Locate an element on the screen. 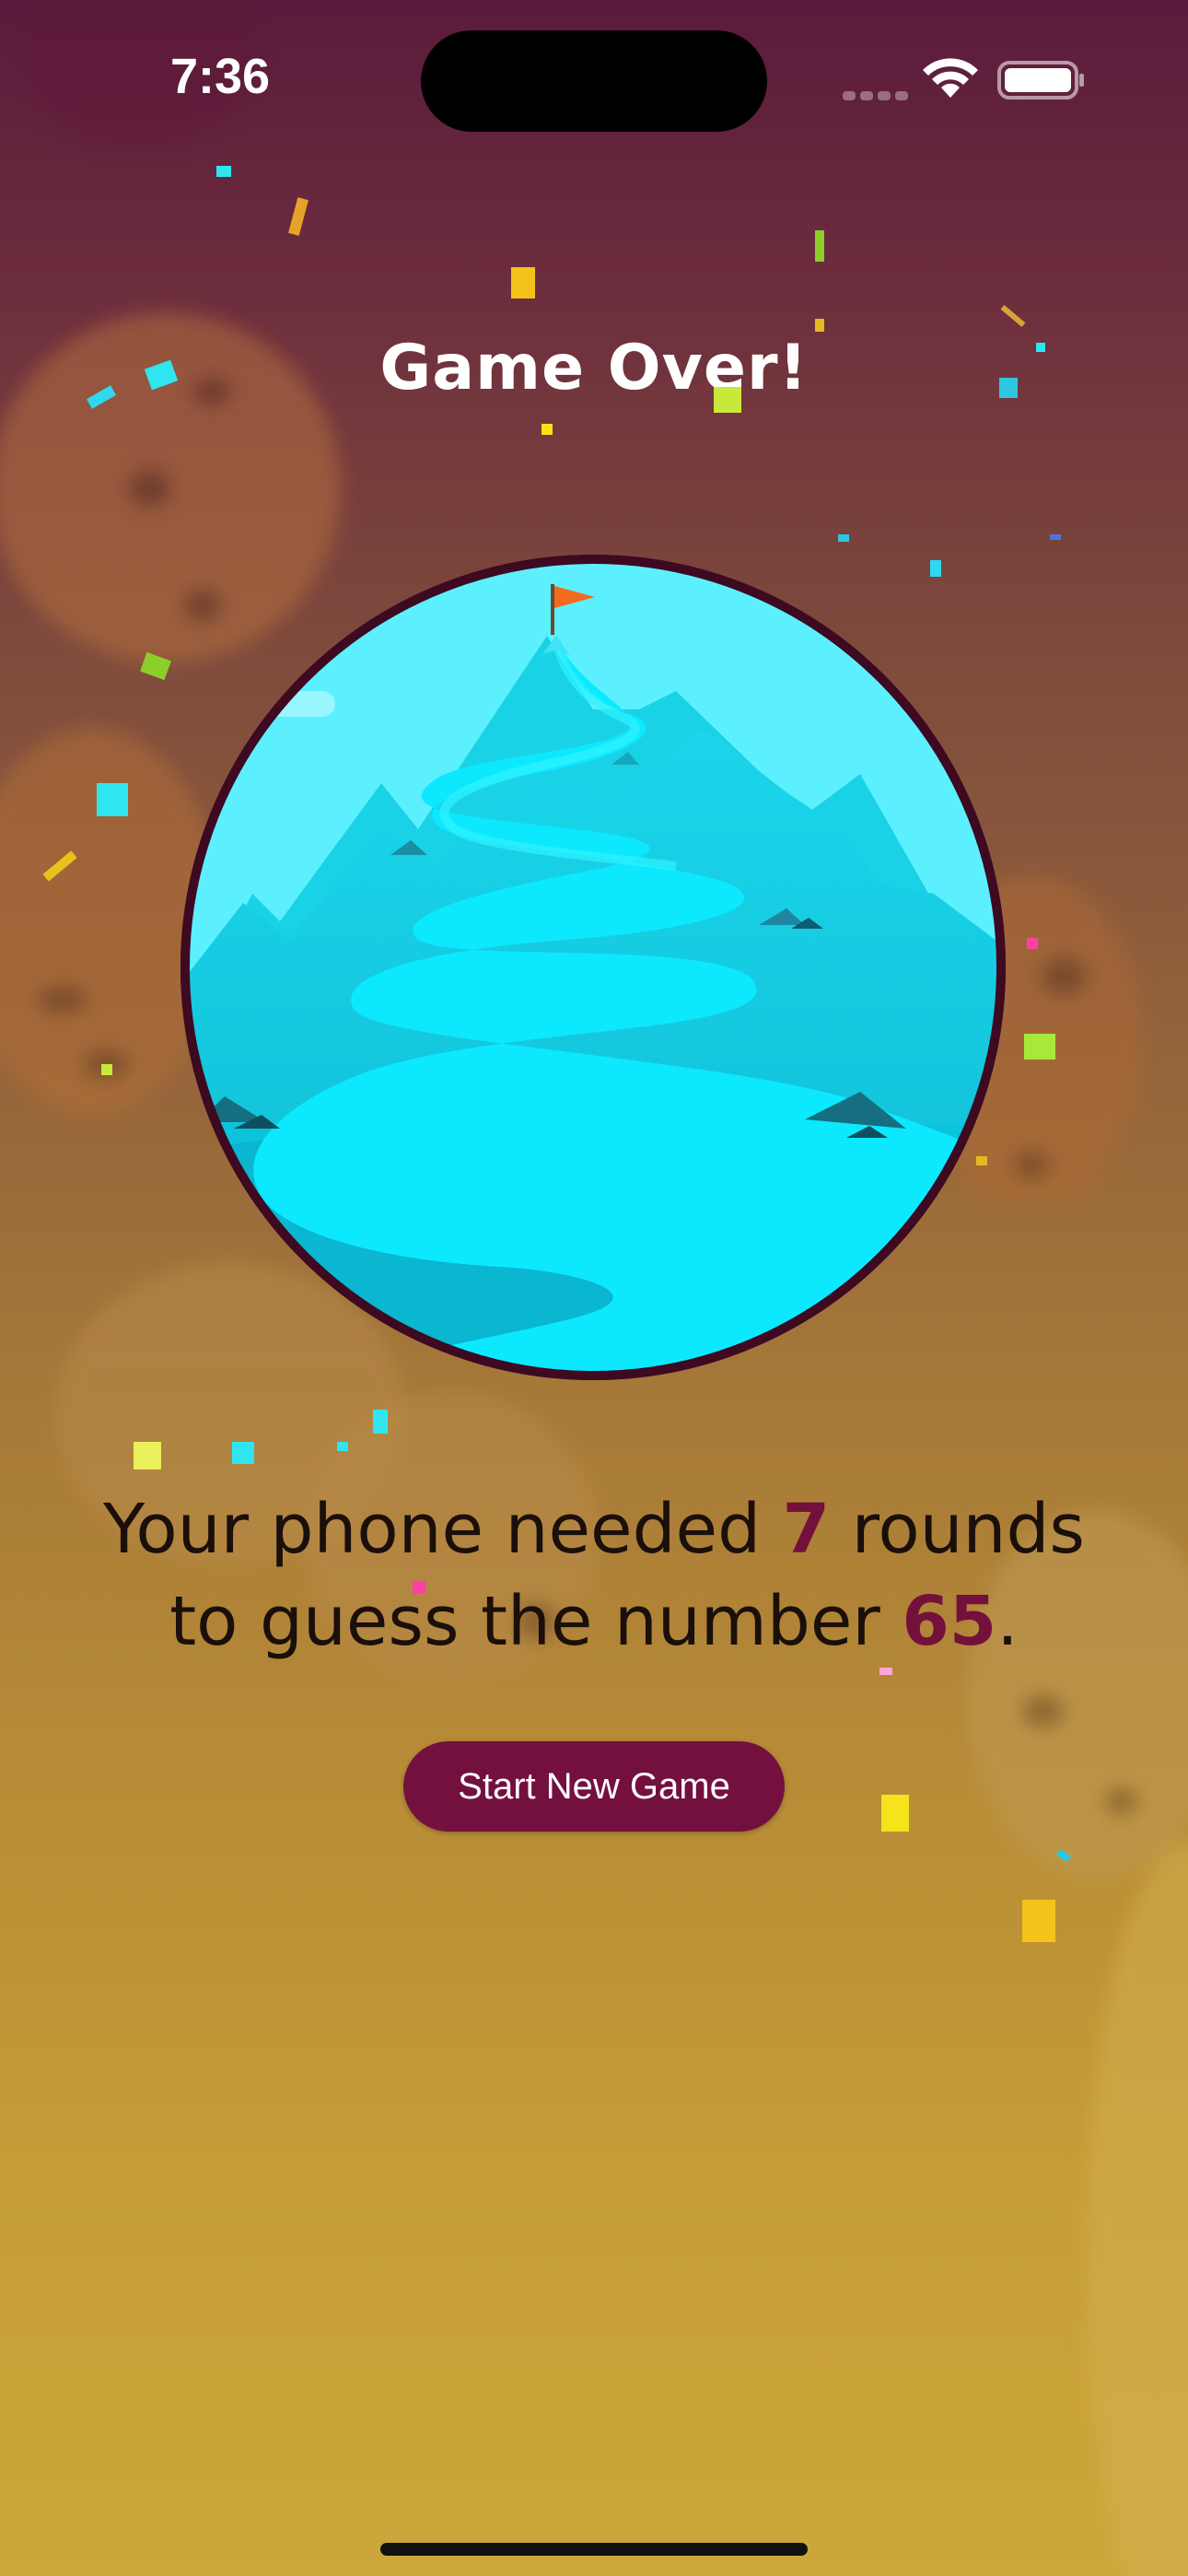  result-line-1: Your phone needed 7 rounds is located at coordinates (594, 1529).